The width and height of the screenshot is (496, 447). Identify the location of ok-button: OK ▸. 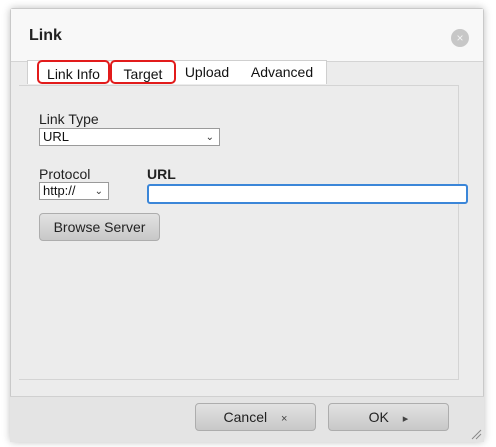
(388, 417).